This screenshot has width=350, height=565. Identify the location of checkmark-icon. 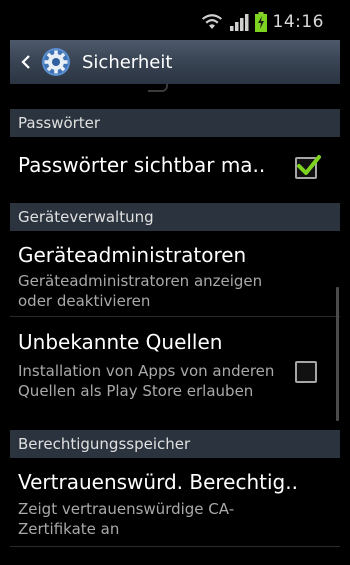
(309, 165).